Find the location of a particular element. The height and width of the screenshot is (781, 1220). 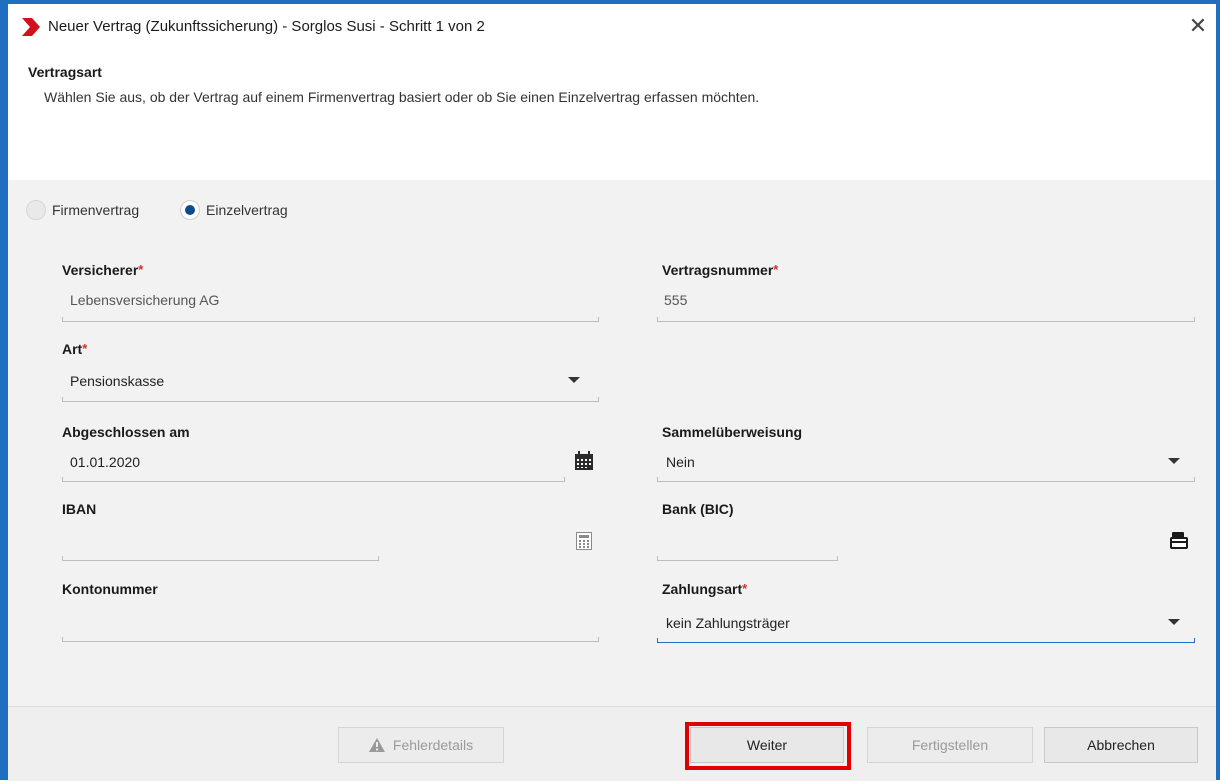

kontonummer-underline is located at coordinates (330, 639).